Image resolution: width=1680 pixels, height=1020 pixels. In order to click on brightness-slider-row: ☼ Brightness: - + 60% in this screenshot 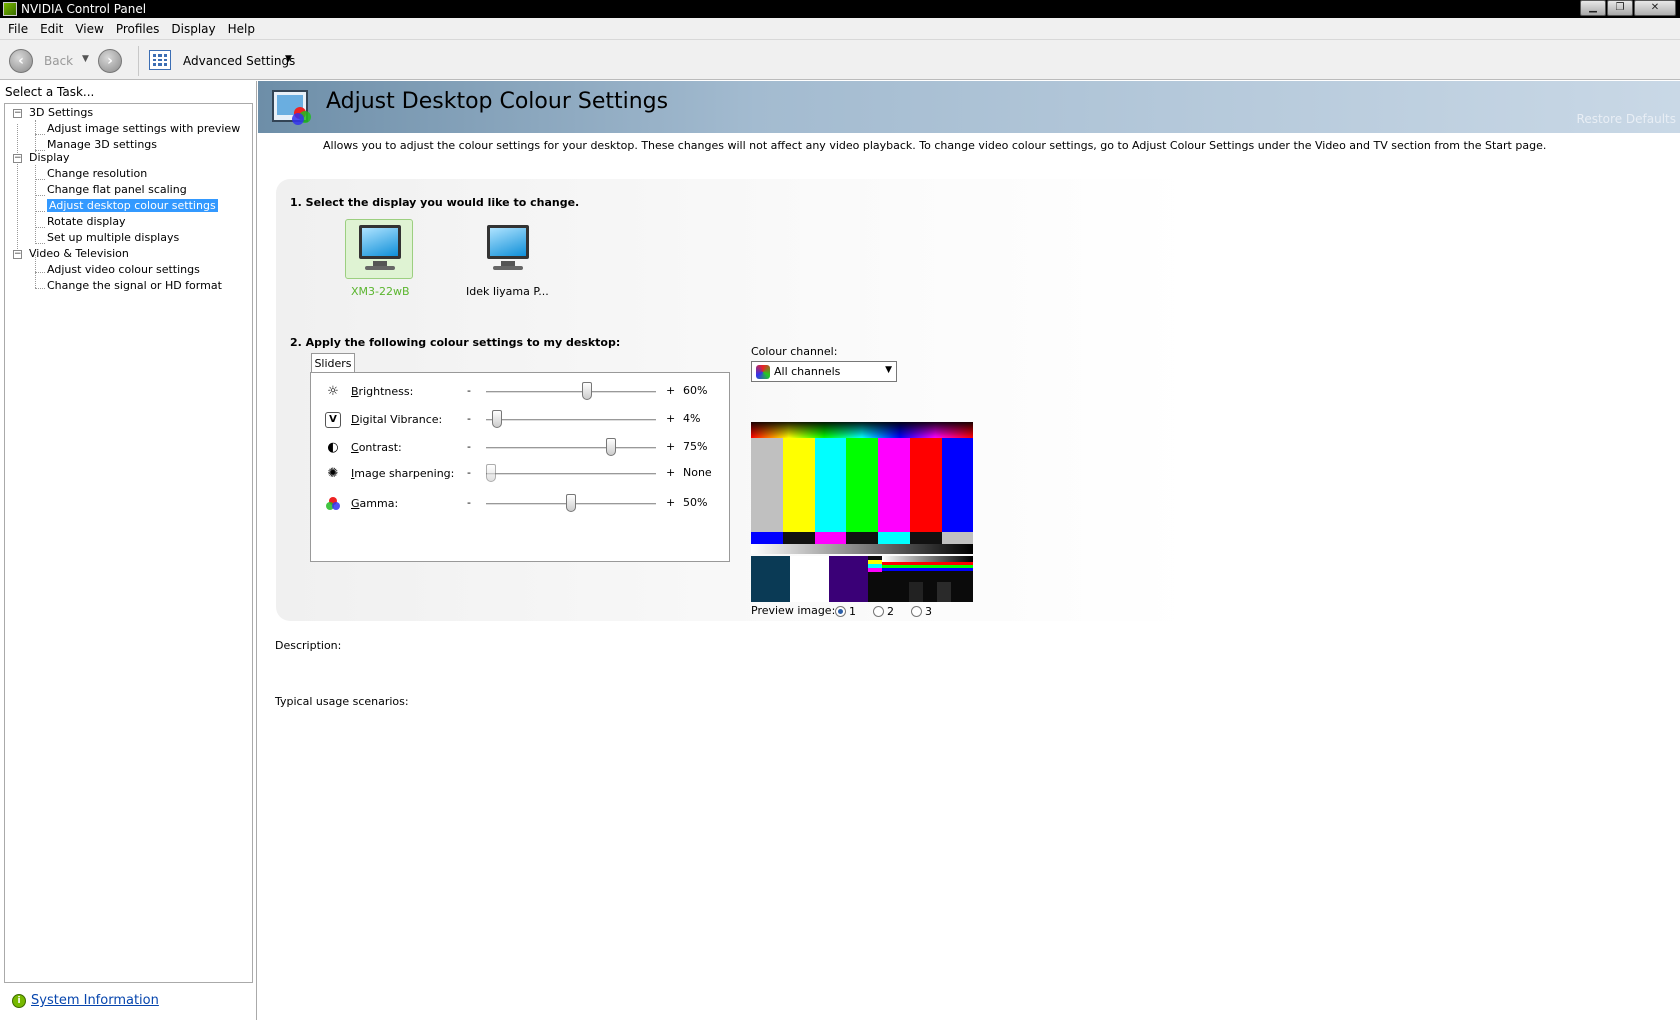, I will do `click(521, 392)`.